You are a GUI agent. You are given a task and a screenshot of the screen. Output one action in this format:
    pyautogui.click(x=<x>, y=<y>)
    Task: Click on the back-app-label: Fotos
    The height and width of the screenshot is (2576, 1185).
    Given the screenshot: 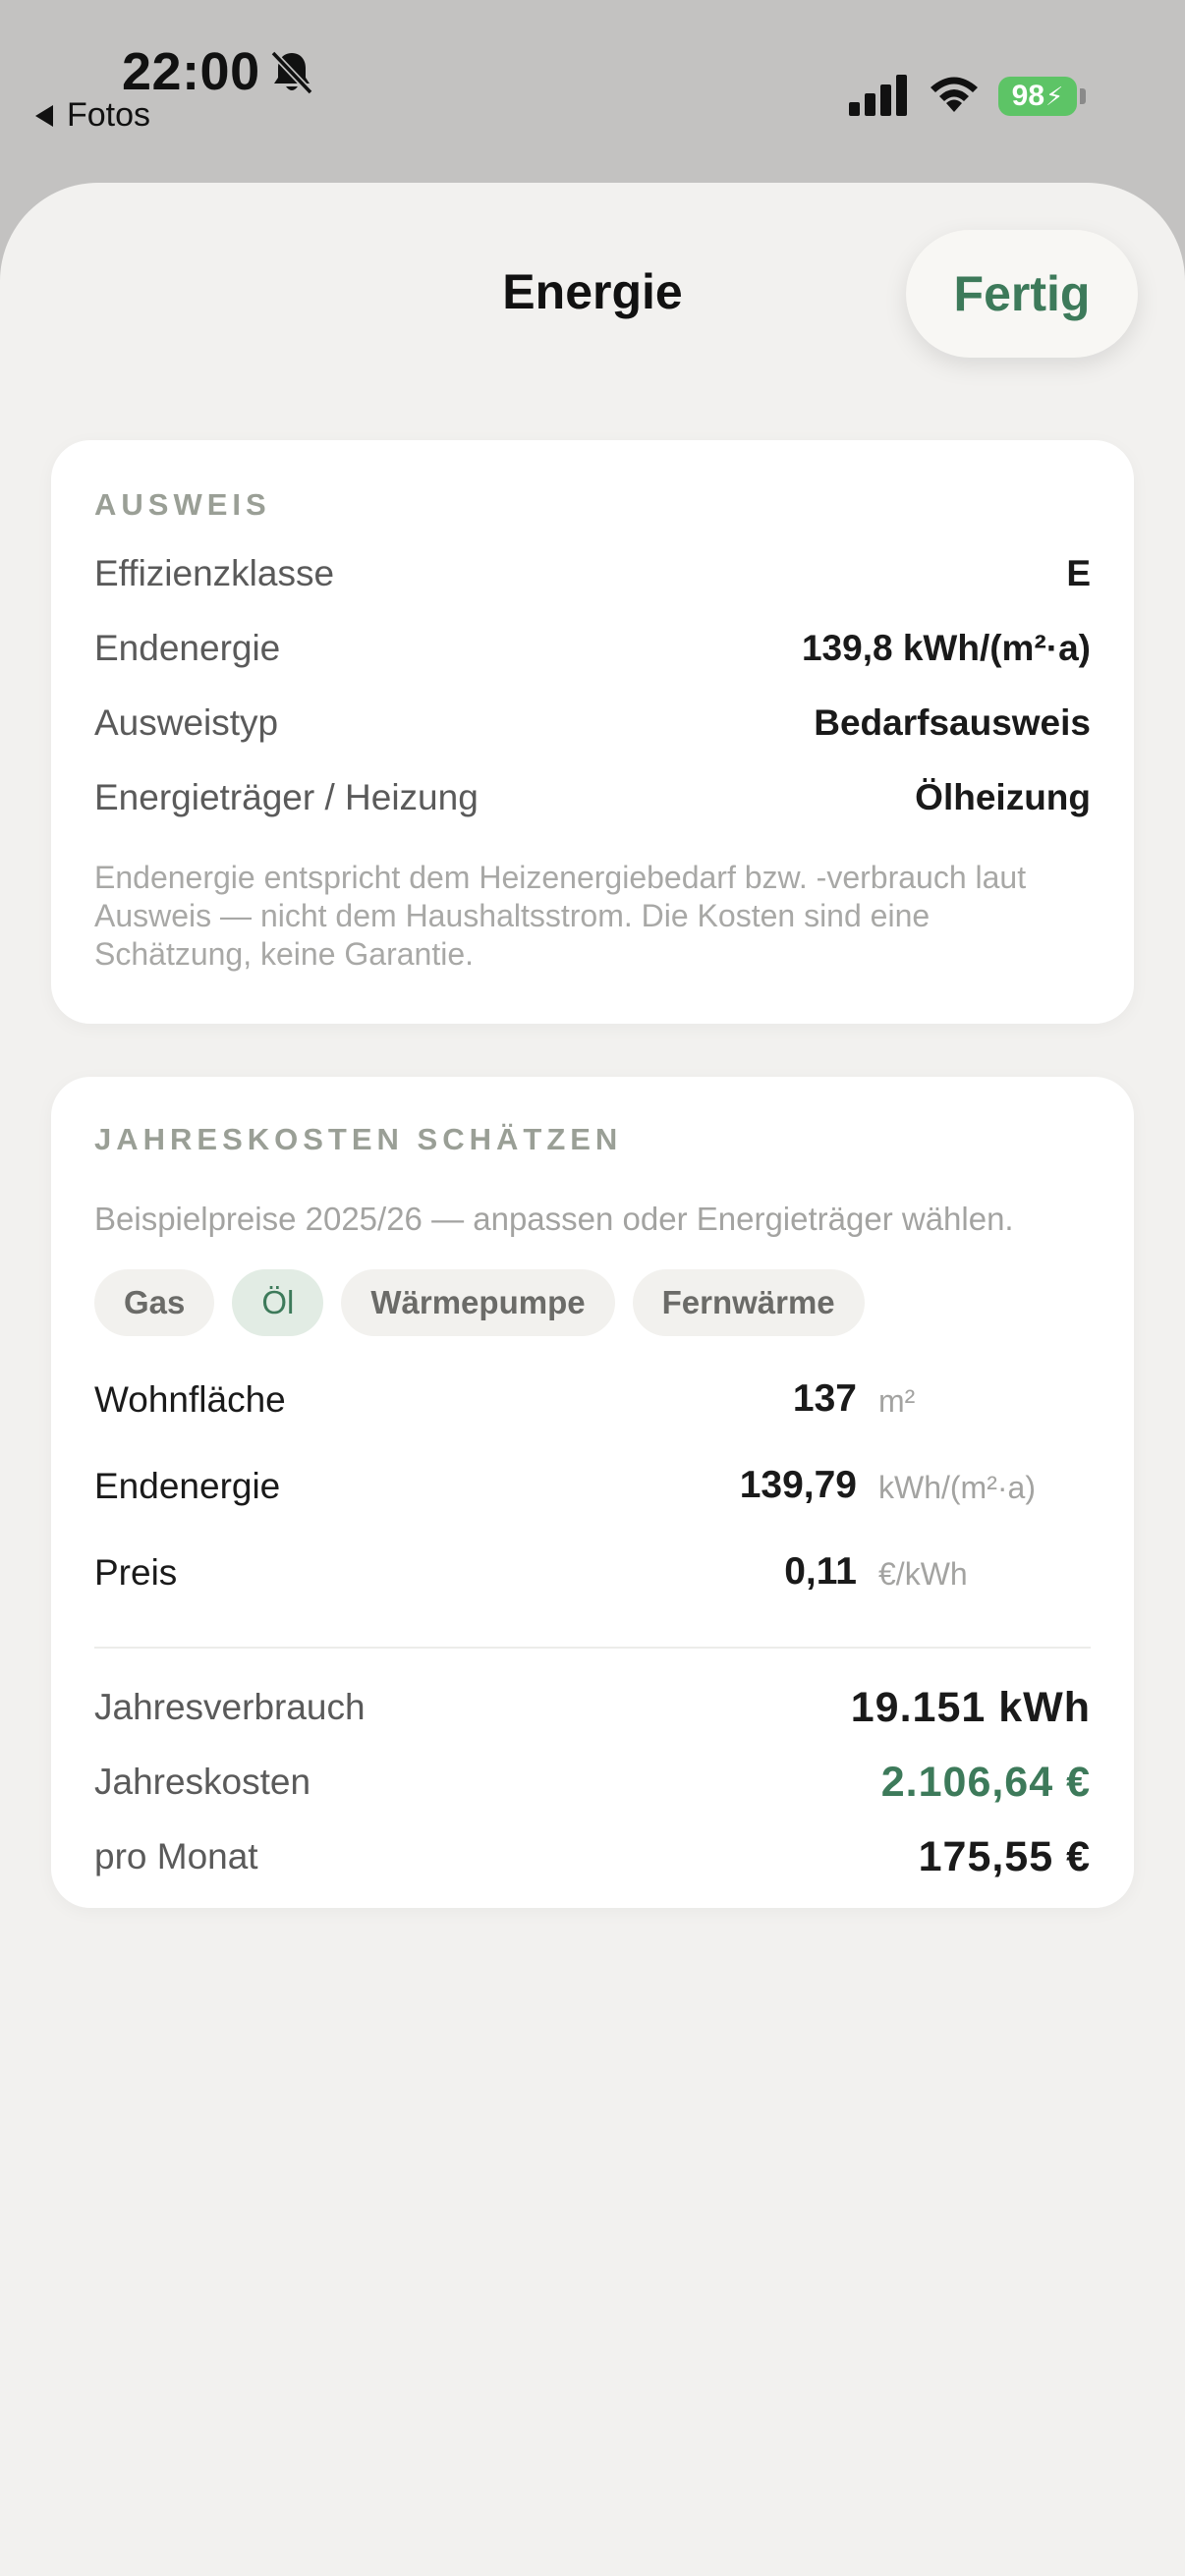 What is the action you would take?
    pyautogui.click(x=109, y=115)
    